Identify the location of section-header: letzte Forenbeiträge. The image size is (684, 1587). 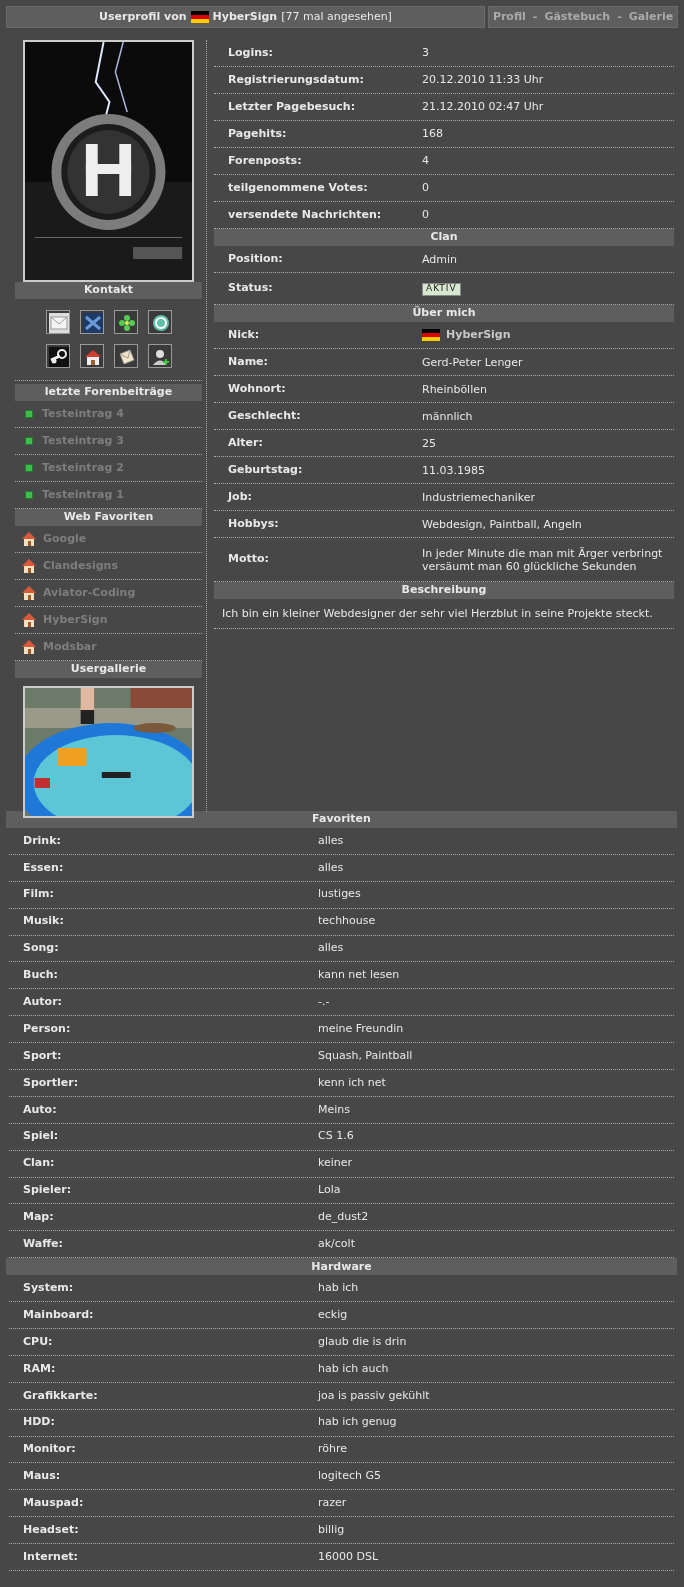
(108, 392).